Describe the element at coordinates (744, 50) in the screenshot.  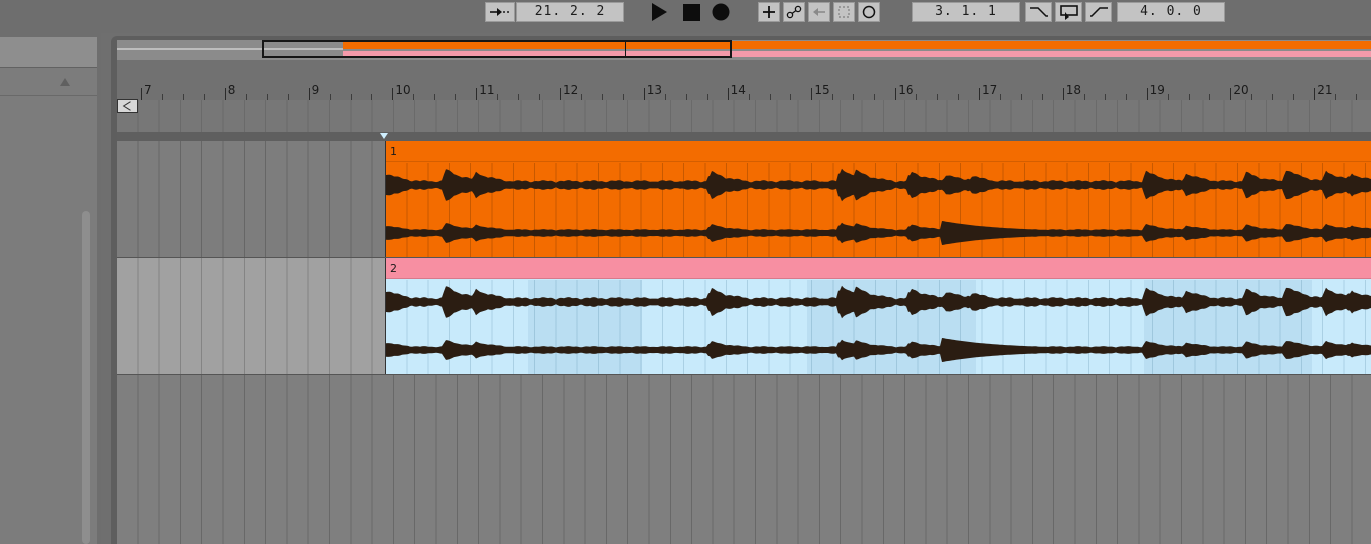
I see `arrangement-overview` at that location.